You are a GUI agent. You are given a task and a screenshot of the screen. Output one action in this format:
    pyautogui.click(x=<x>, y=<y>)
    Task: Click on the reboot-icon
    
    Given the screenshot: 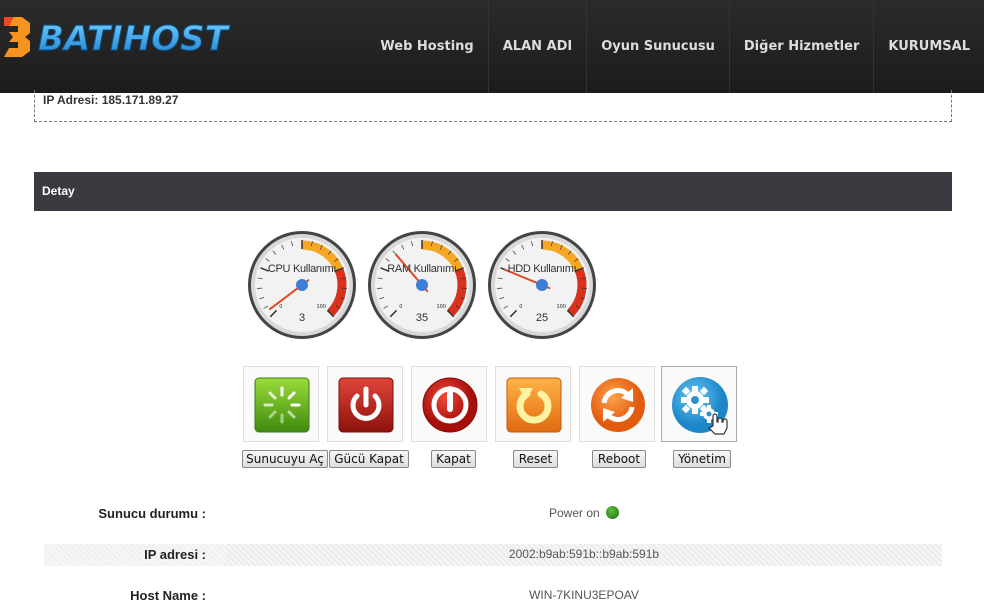 What is the action you would take?
    pyautogui.click(x=618, y=405)
    